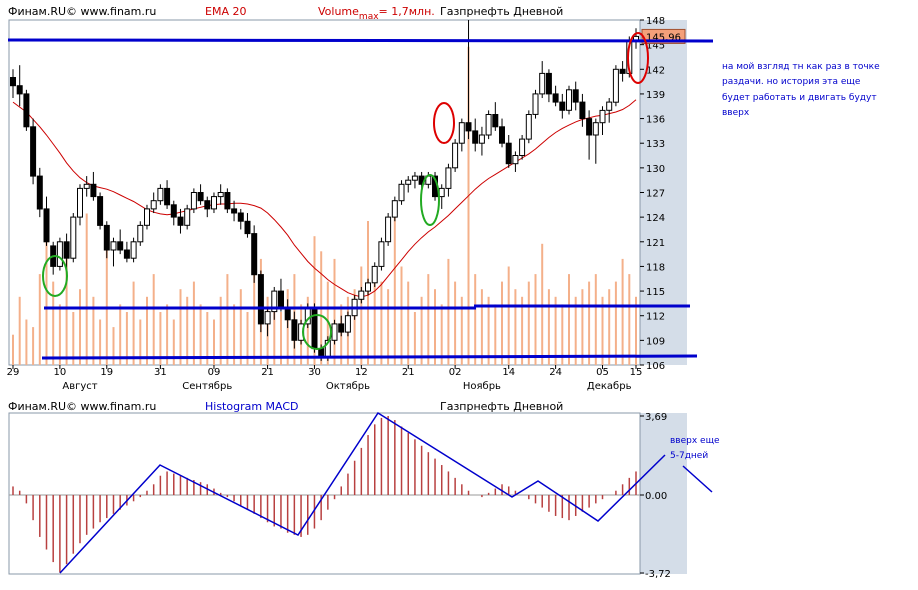 This screenshot has width=918, height=590. Describe the element at coordinates (602, 372) in the screenshot. I see `x-tick-label: 05` at that location.